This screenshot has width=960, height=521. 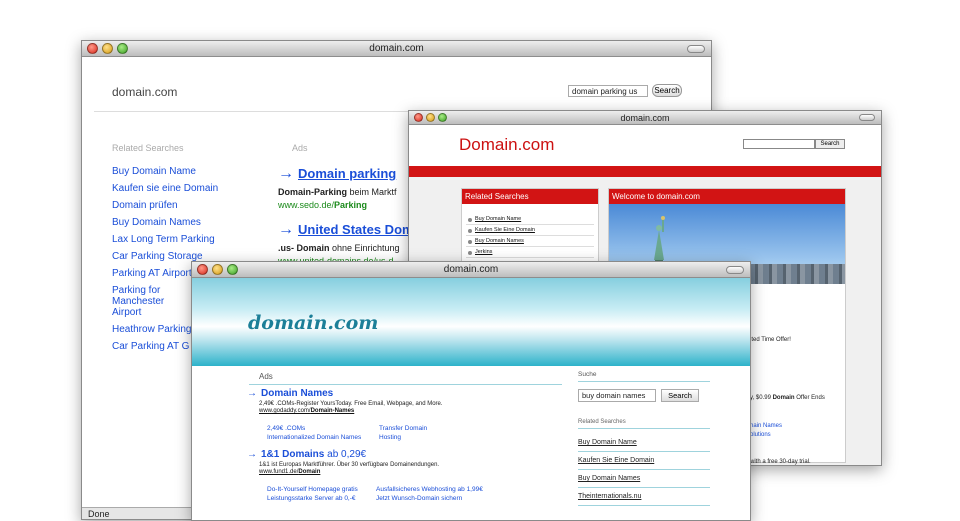 What do you see at coordinates (787, 398) in the screenshot?
I see `offer-text: y, $0.99 Domain Offer Ends` at bounding box center [787, 398].